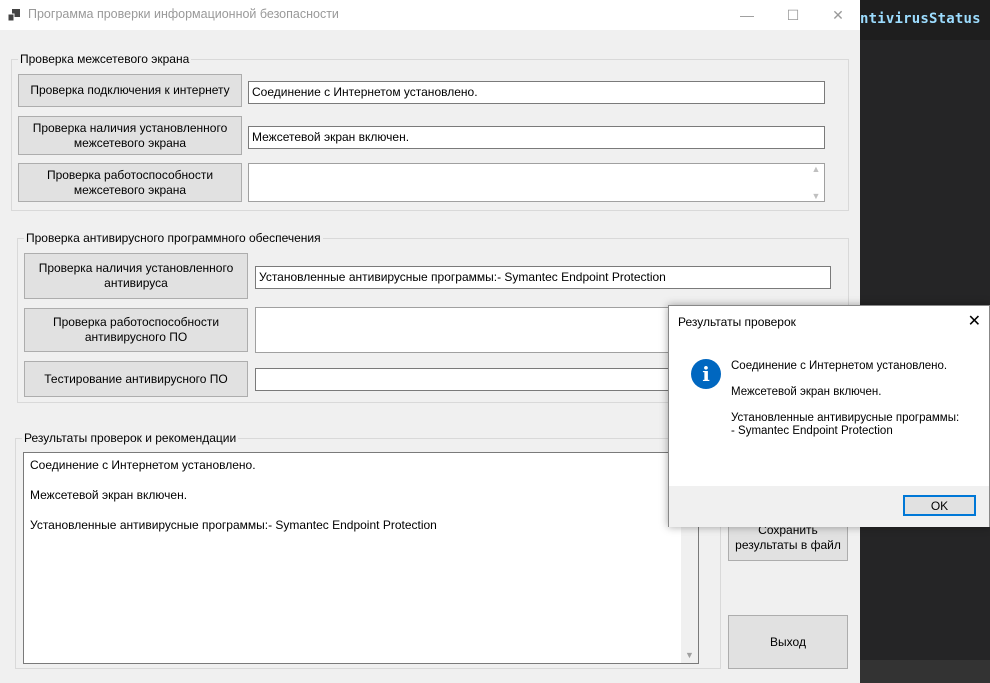  Describe the element at coordinates (14, 15) in the screenshot. I see `app-icon` at that location.